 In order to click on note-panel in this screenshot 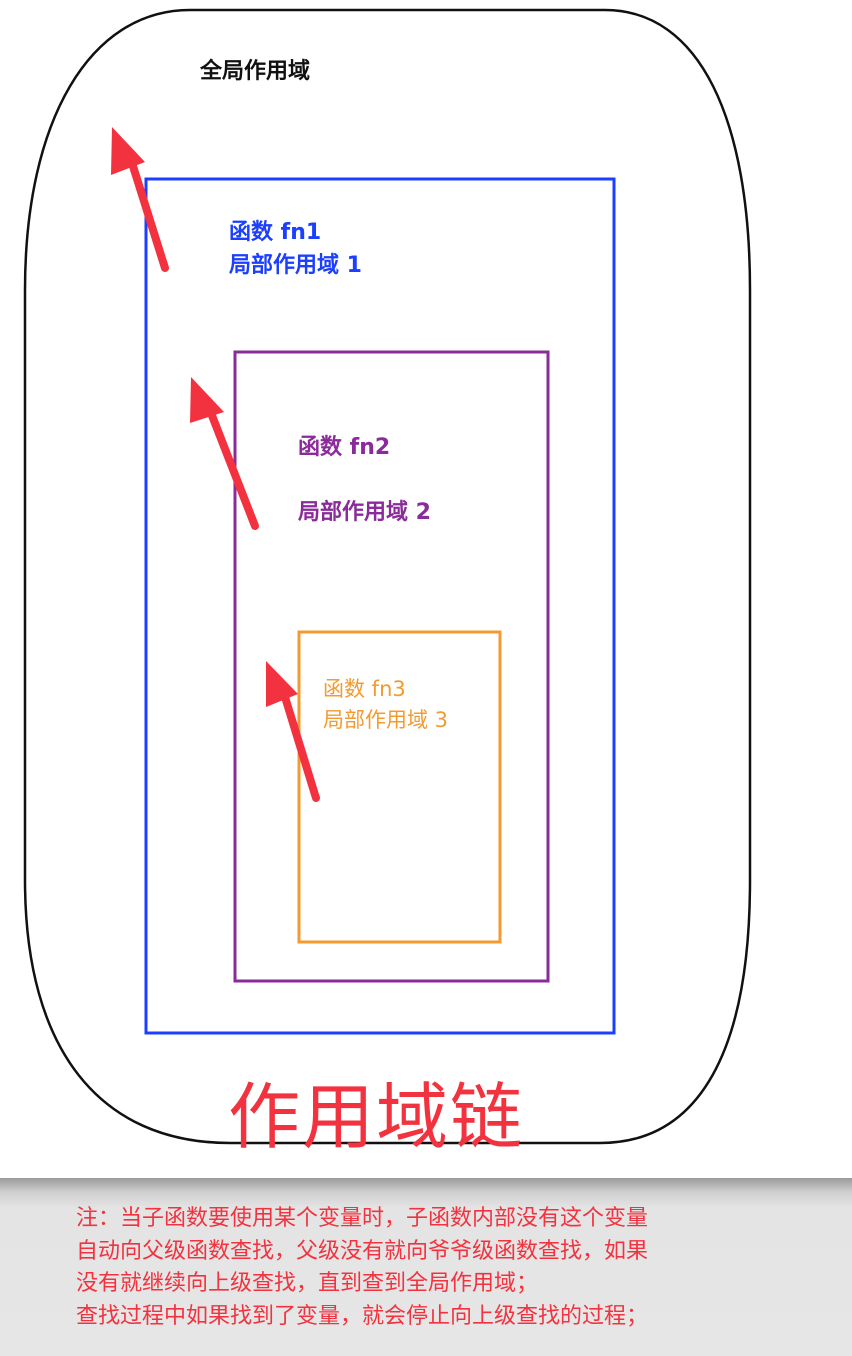, I will do `click(426, 1267)`.